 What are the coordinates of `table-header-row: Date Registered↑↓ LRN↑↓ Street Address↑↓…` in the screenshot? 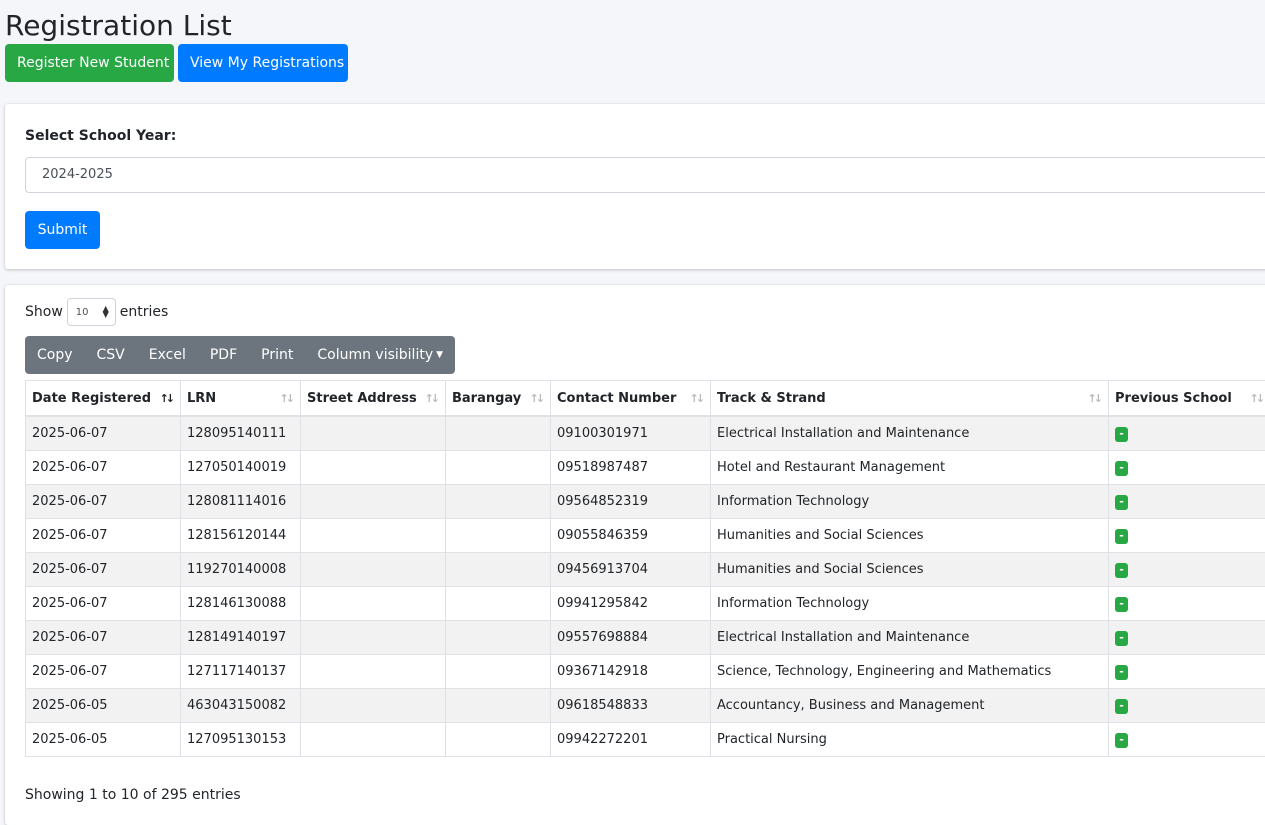 It's located at (645, 399).